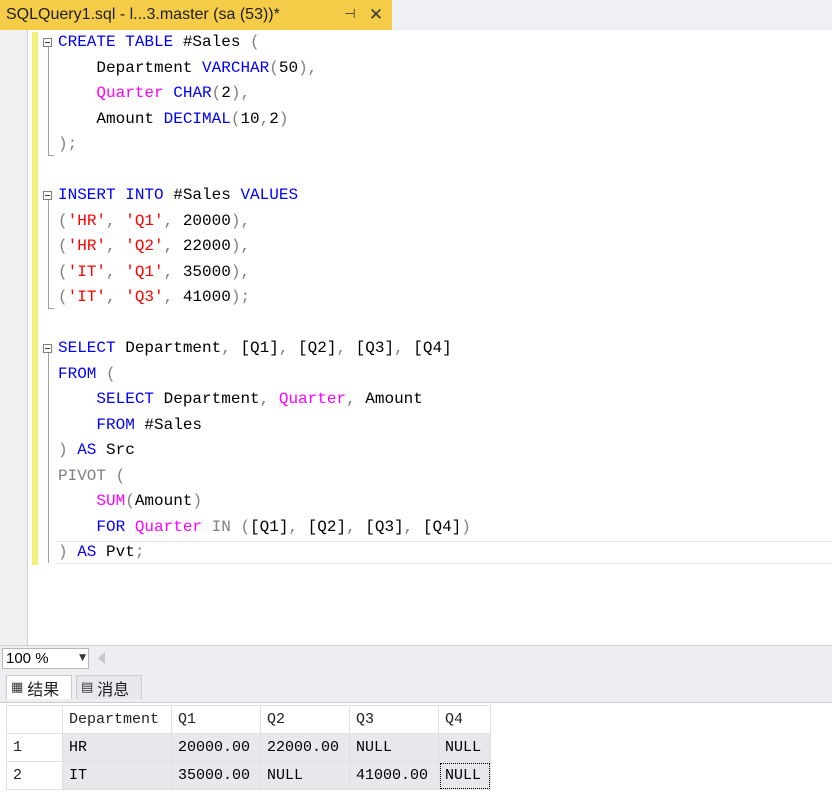 The image size is (832, 810). Describe the element at coordinates (87, 297) in the screenshot. I see `code-token: 'IT'` at that location.